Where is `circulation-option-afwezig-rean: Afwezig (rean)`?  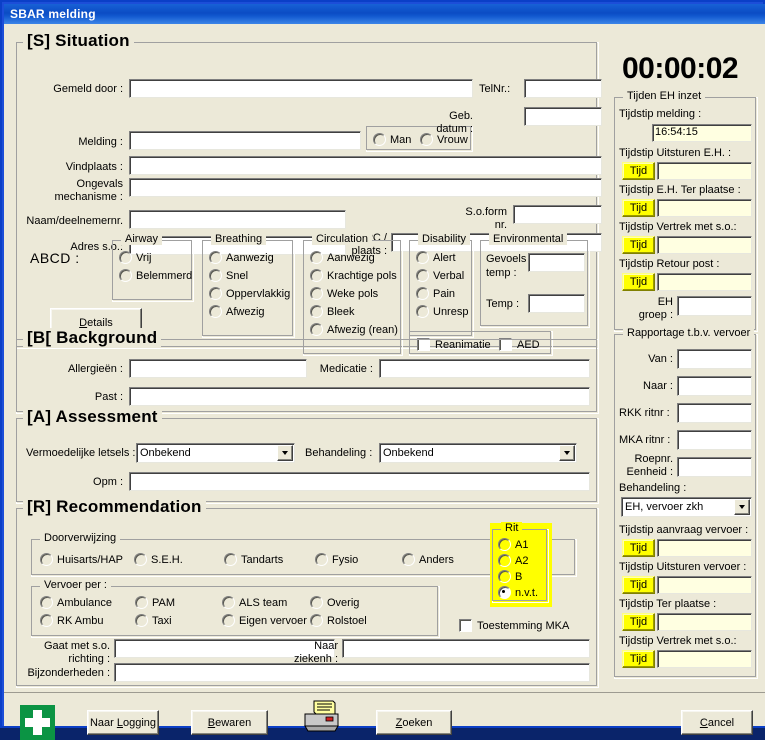 circulation-option-afwezig-rean: Afwezig (rean) is located at coordinates (354, 329).